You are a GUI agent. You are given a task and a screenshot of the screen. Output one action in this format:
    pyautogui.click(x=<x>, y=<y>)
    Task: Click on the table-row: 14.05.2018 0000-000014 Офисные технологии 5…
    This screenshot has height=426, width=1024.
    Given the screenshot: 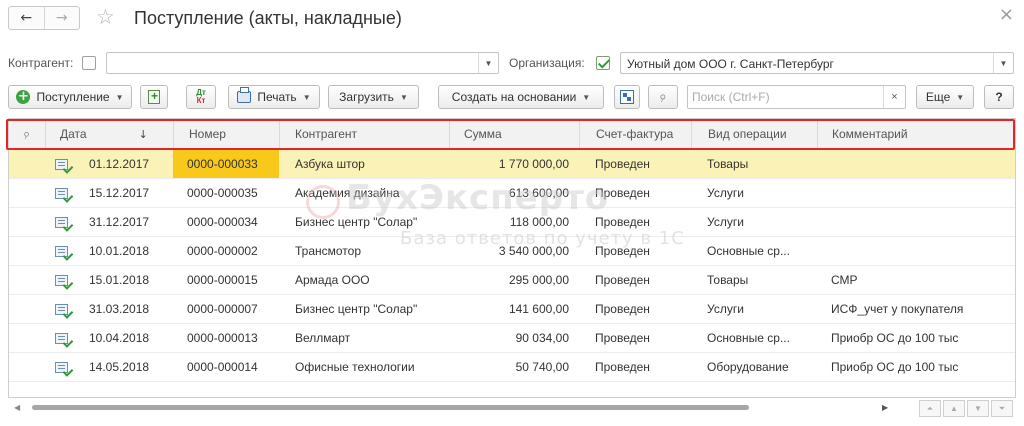 What is the action you would take?
    pyautogui.click(x=512, y=367)
    